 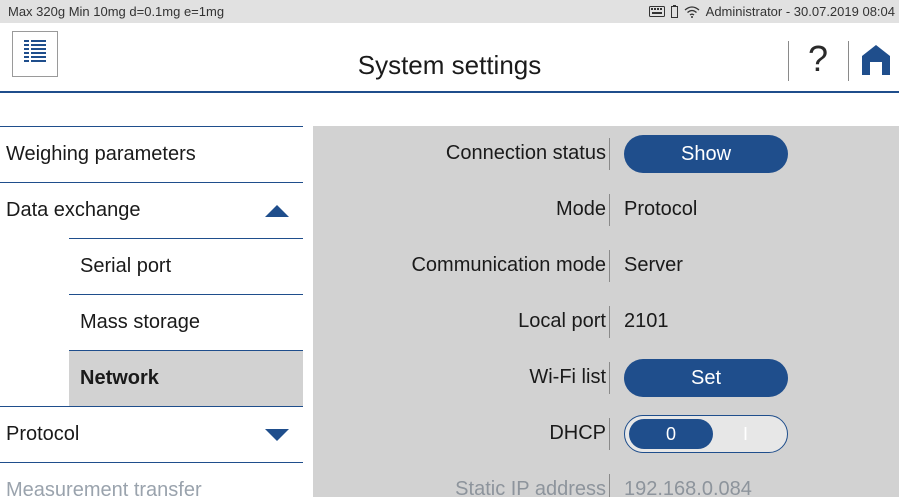 What do you see at coordinates (562, 321) in the screenshot?
I see `setting-label: Local port` at bounding box center [562, 321].